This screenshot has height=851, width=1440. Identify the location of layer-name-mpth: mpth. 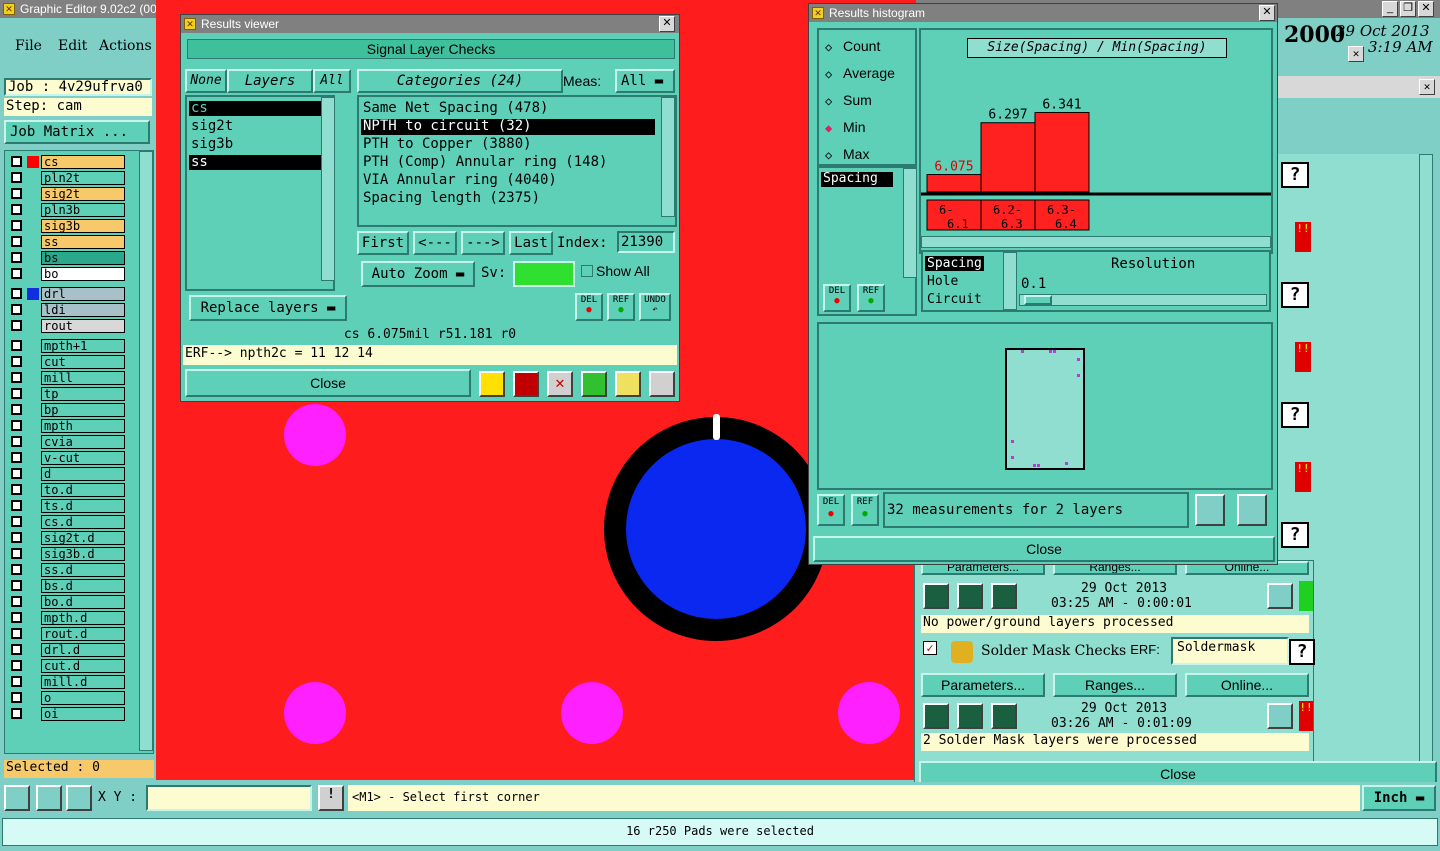
(83, 426).